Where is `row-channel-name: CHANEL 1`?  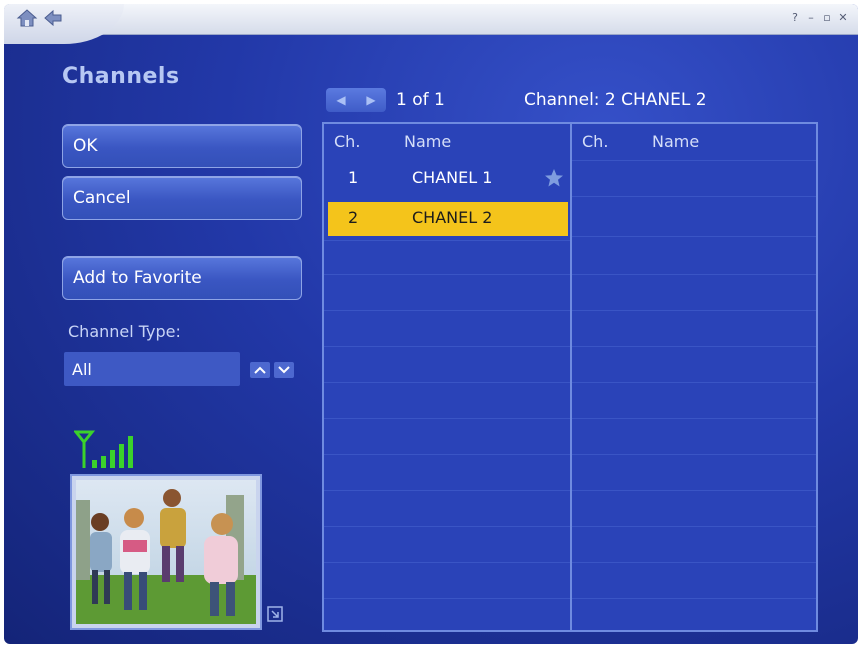 row-channel-name: CHANEL 1 is located at coordinates (452, 177).